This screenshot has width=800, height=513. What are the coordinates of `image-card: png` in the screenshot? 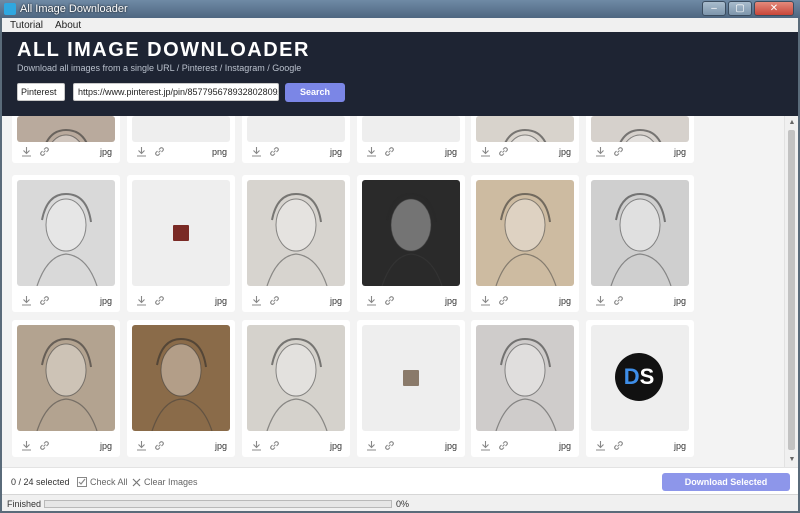 It's located at (181, 139).